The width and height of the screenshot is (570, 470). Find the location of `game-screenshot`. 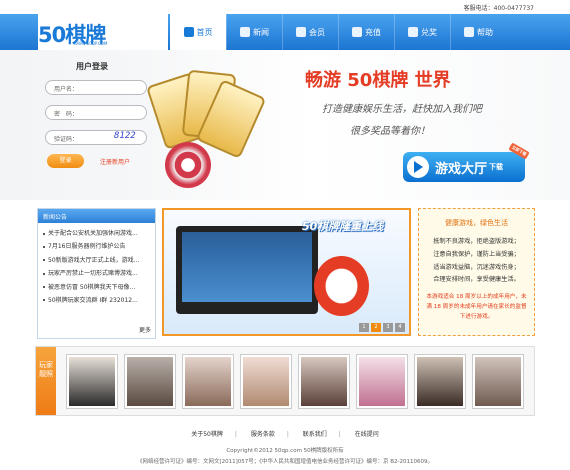

game-screenshot is located at coordinates (247, 267).